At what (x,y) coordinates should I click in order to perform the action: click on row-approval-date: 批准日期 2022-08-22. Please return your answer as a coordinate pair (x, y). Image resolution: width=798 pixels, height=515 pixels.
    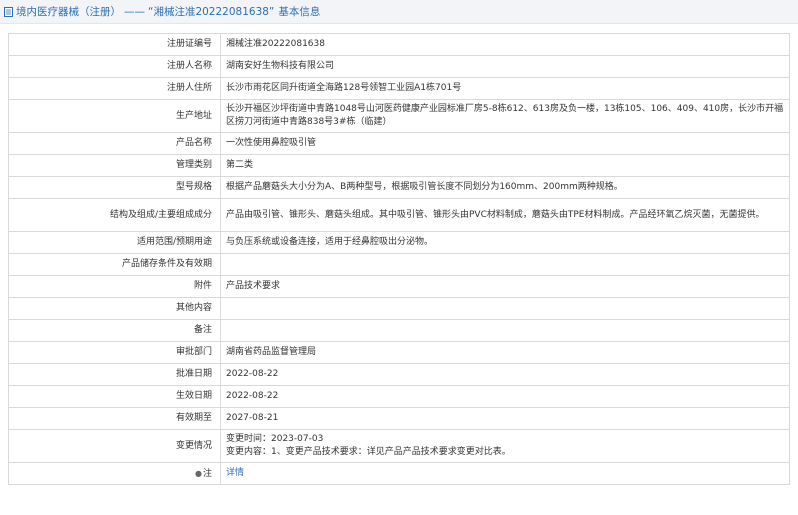
    Looking at the image, I should click on (399, 374).